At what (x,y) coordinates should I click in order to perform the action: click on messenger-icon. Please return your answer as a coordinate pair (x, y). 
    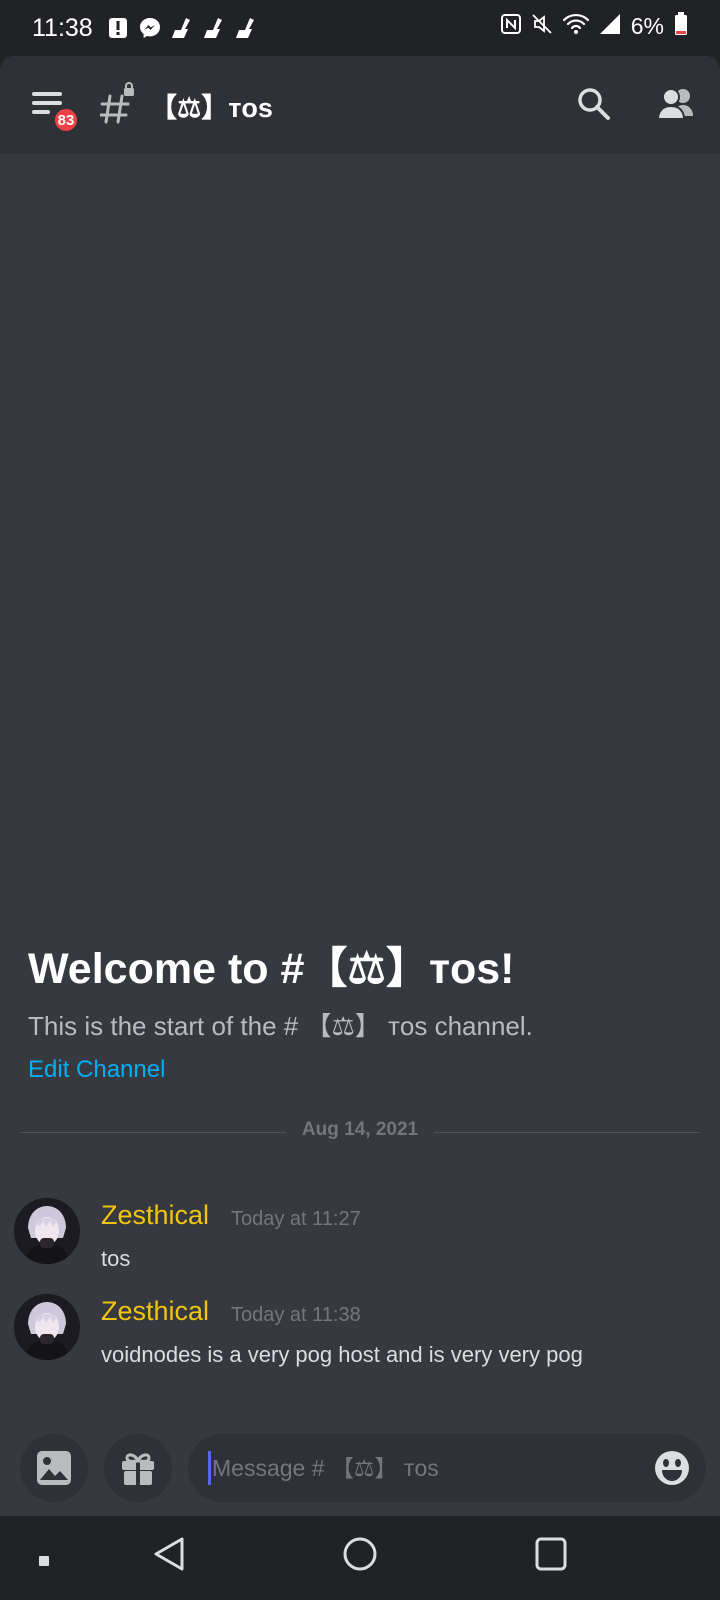
    Looking at the image, I should click on (150, 28).